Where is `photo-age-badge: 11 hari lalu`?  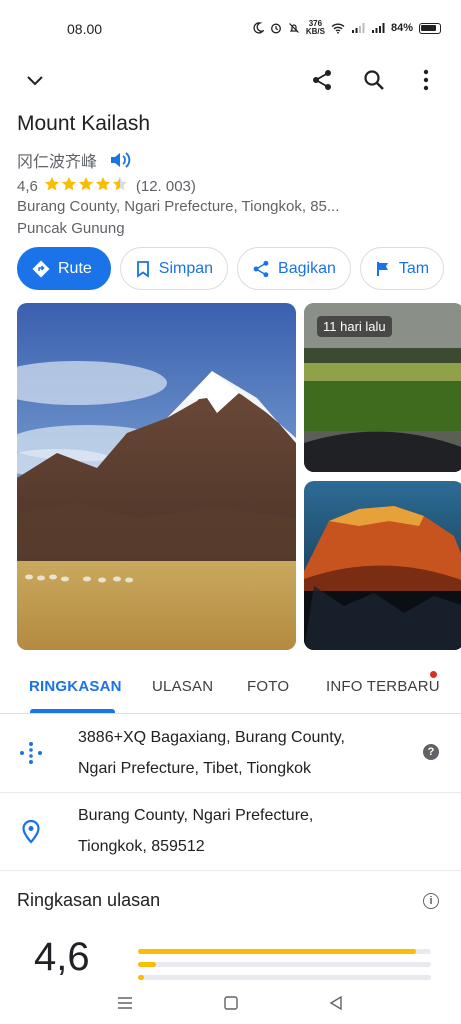 photo-age-badge: 11 hari lalu is located at coordinates (354, 326).